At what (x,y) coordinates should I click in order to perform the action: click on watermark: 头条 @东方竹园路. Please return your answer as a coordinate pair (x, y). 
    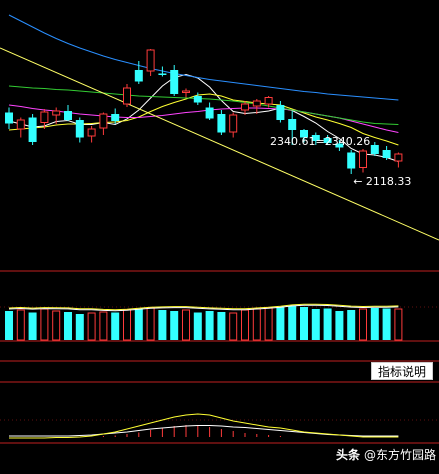
    Looking at the image, I should click on (386, 455).